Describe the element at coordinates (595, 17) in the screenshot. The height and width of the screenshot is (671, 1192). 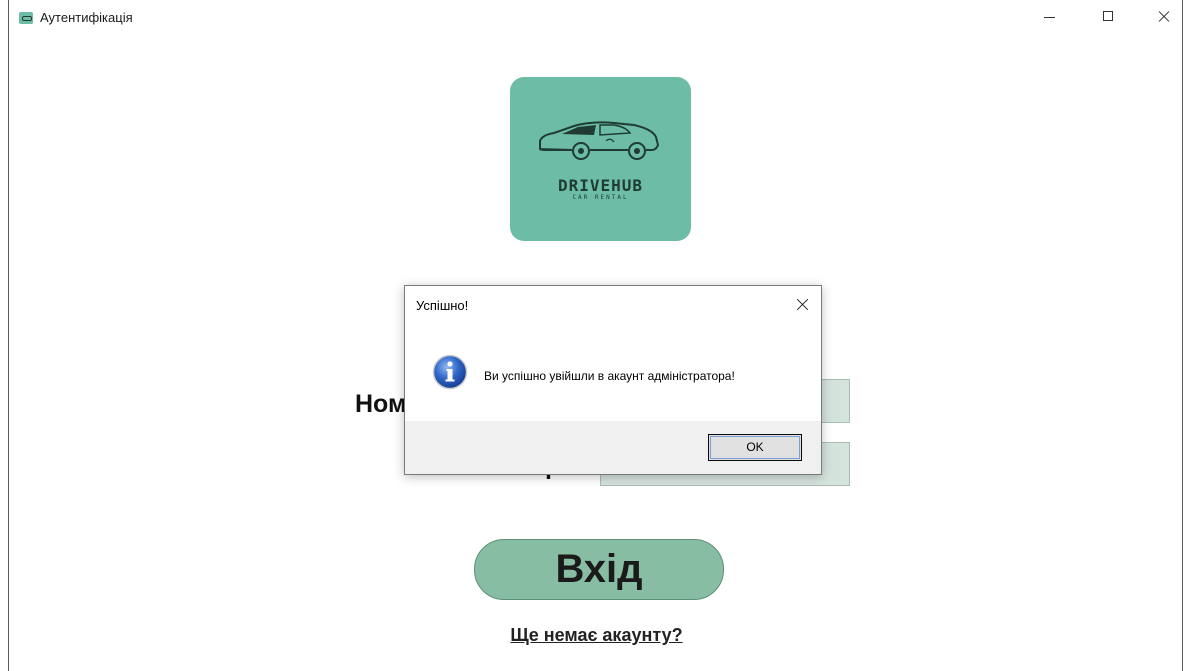
I see `title-bar: Аутентифікація` at that location.